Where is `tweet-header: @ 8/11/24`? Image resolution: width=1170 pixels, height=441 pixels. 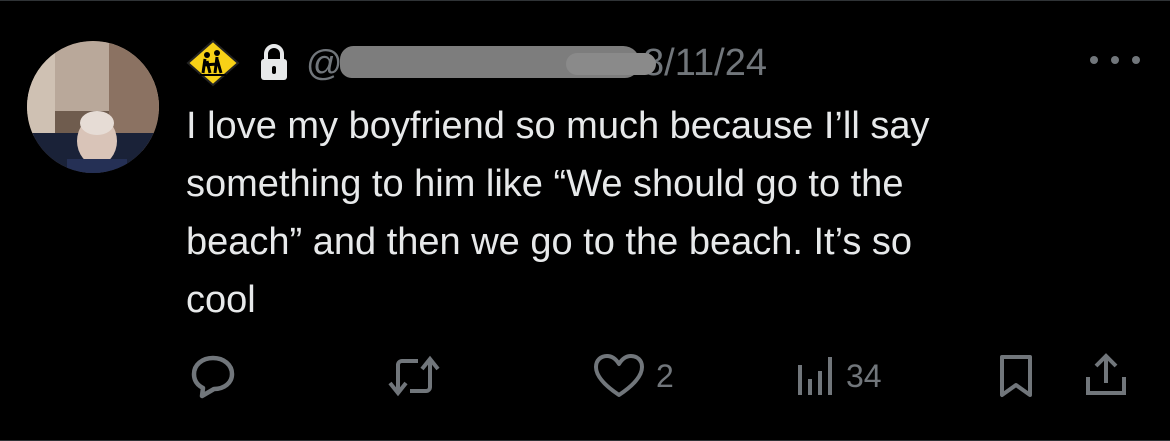
tweet-header: @ 8/11/24 is located at coordinates (476, 63).